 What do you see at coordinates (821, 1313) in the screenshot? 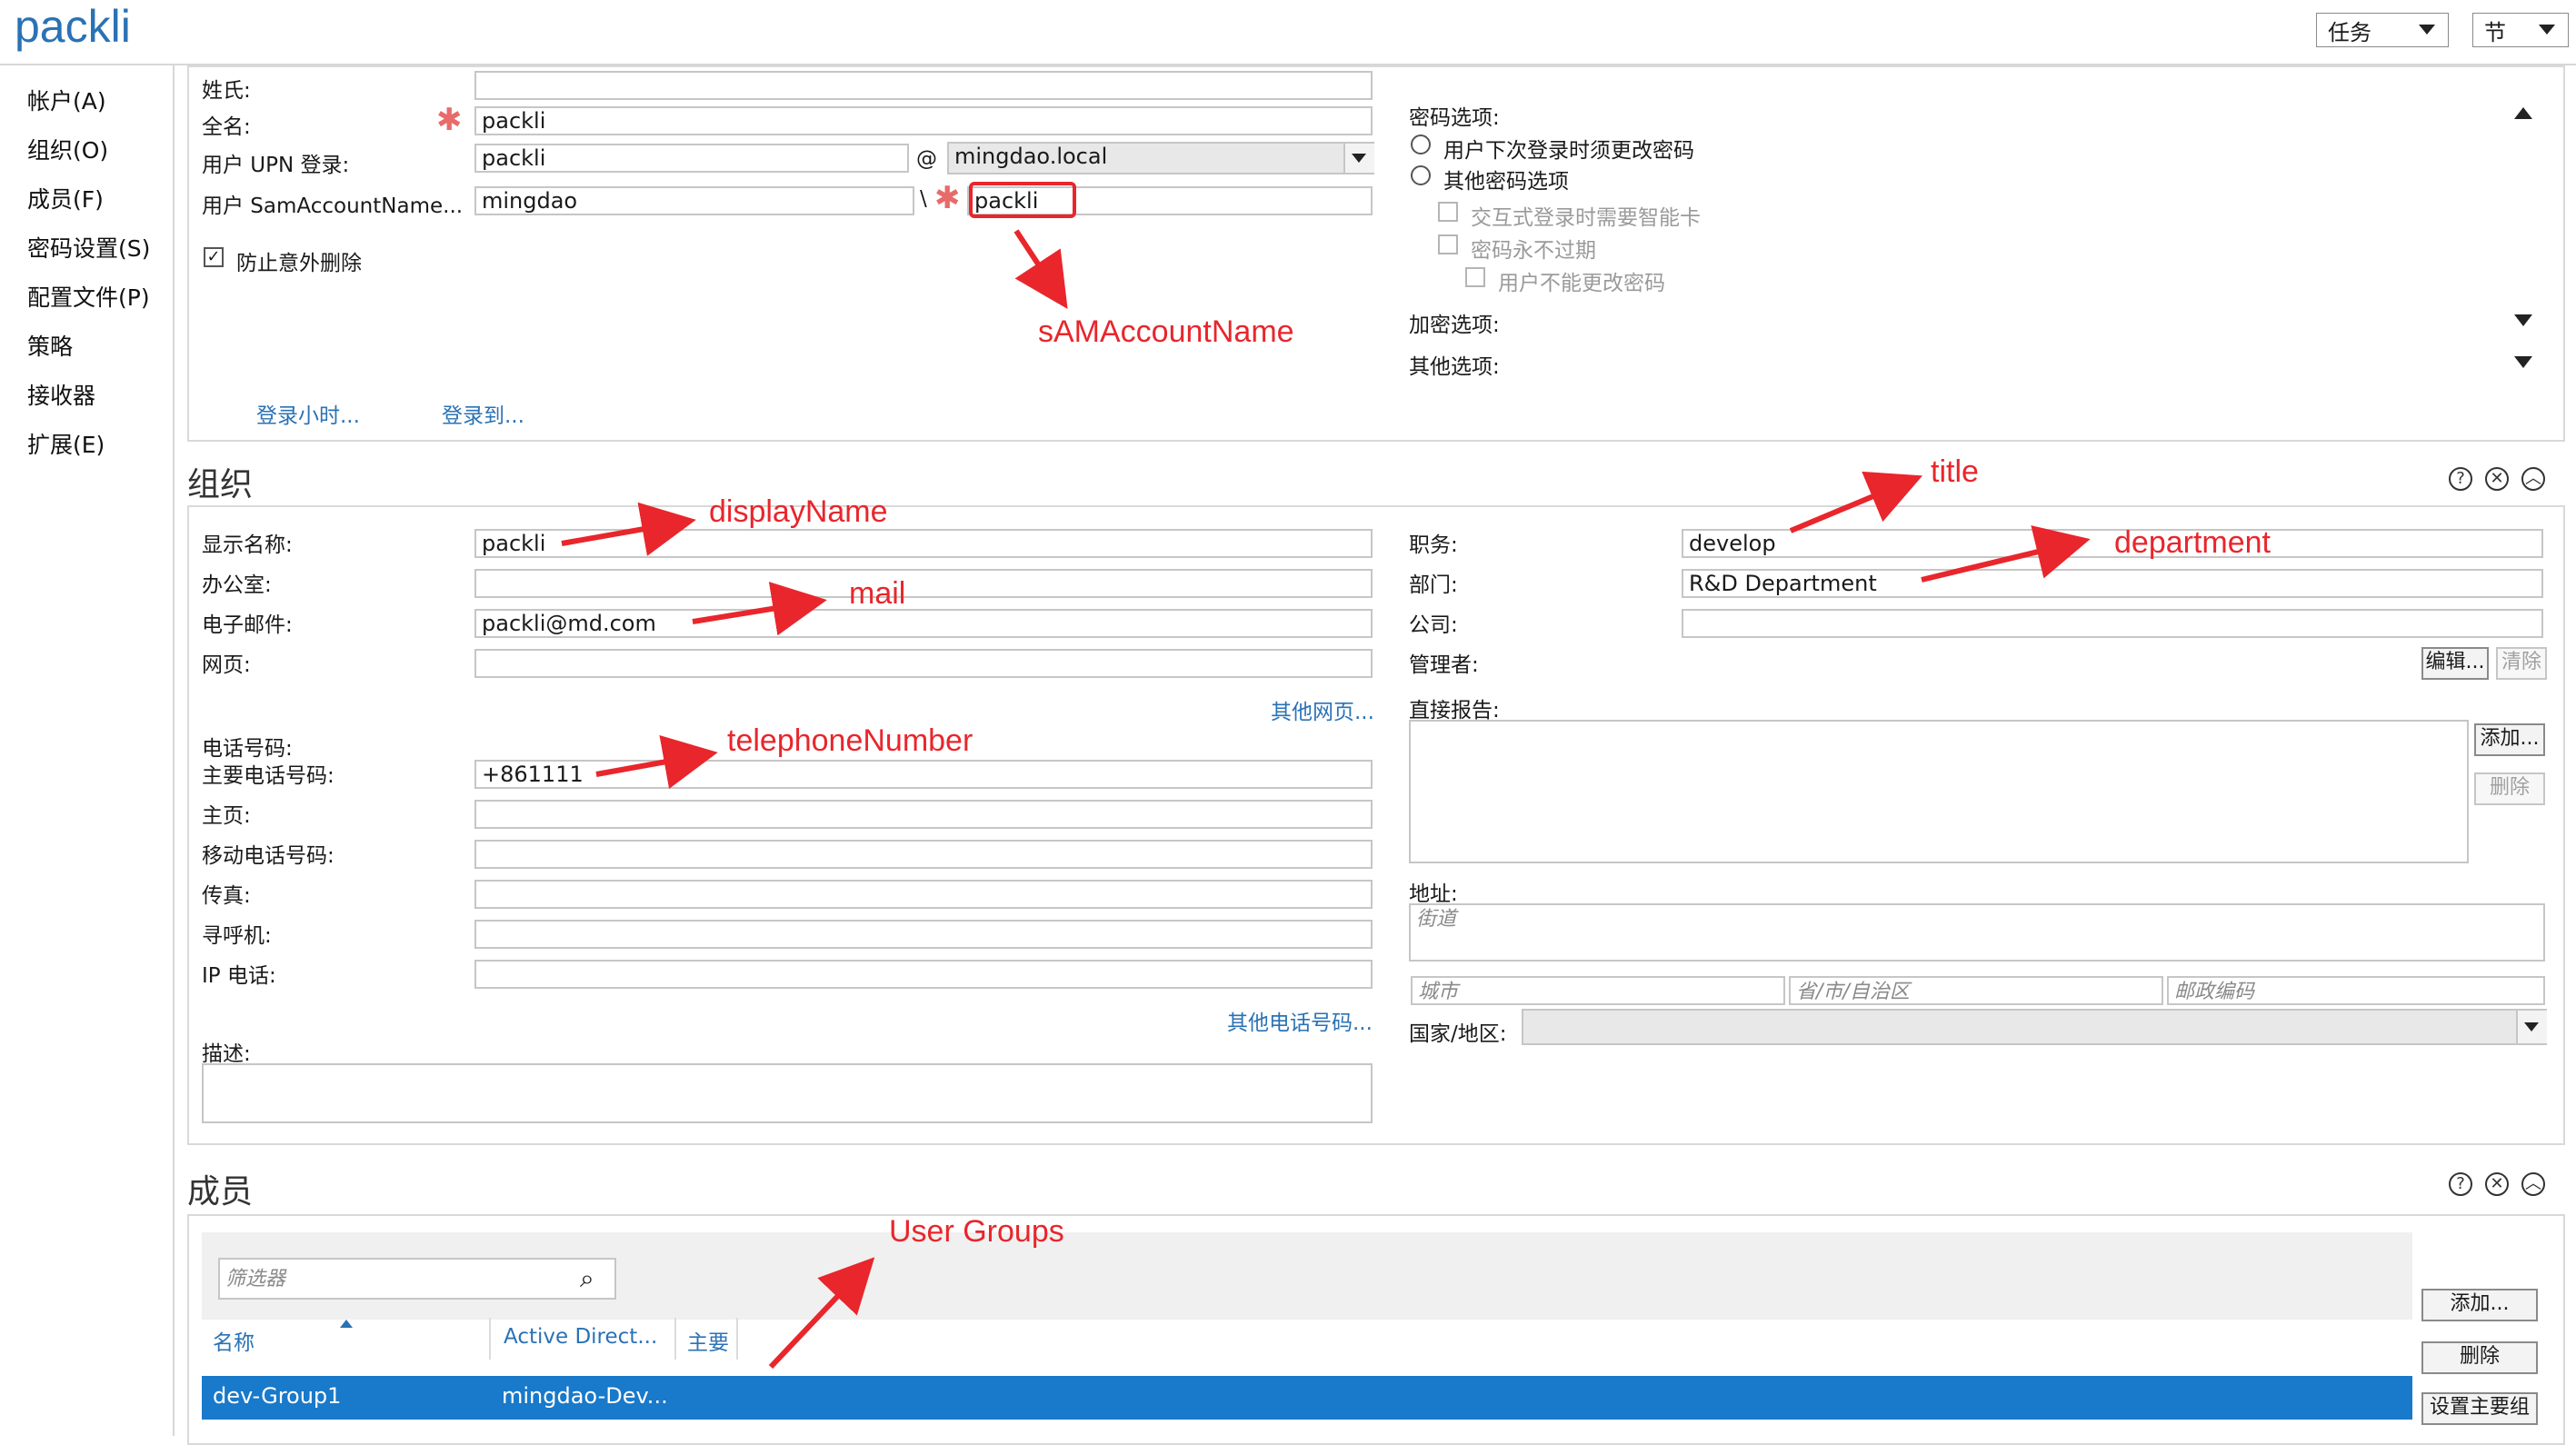
I see `arrow-groups` at bounding box center [821, 1313].